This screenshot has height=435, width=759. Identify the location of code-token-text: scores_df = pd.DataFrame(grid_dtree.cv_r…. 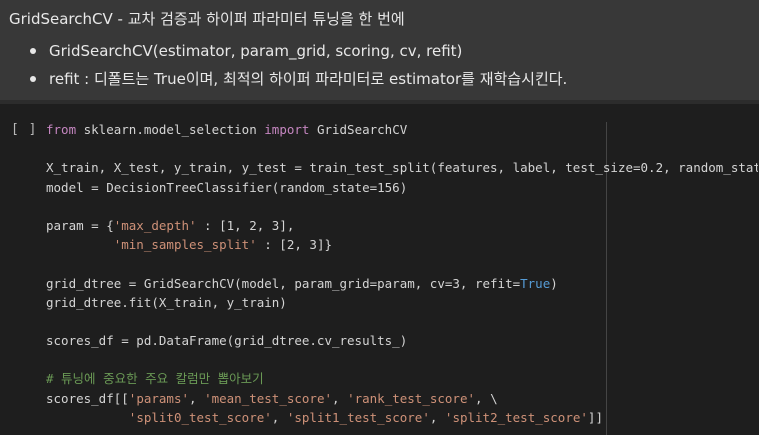
(227, 341).